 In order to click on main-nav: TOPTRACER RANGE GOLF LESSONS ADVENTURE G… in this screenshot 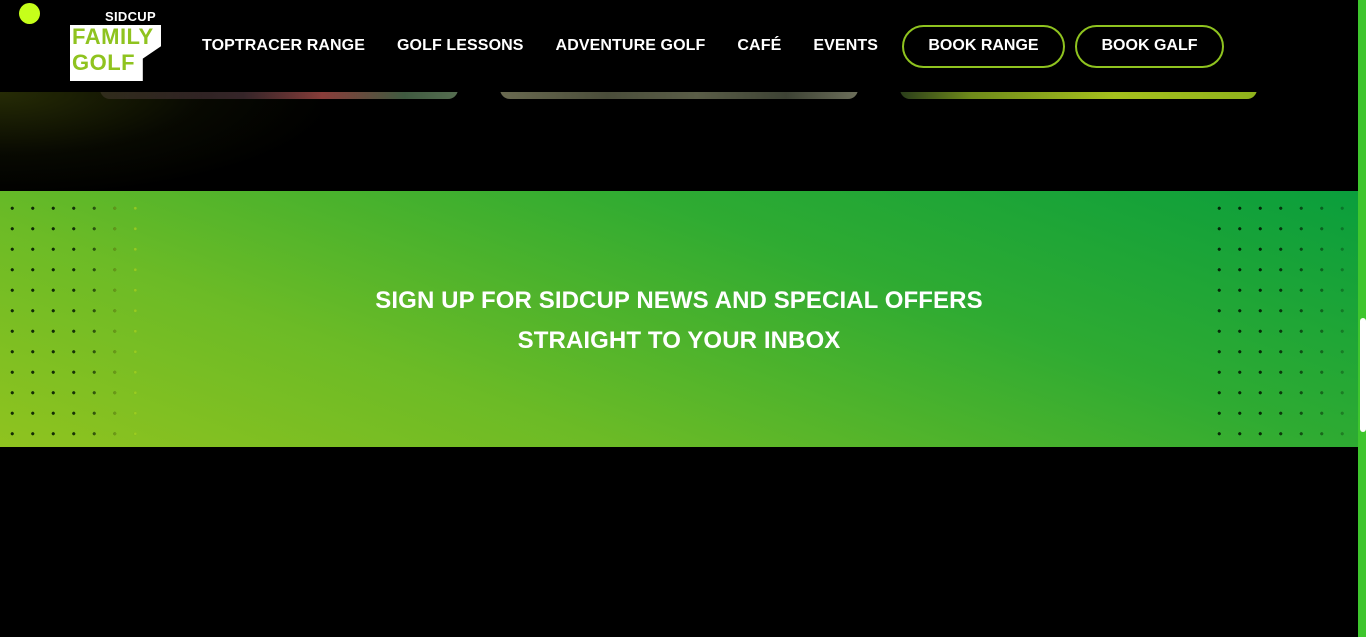, I will do `click(705, 46)`.